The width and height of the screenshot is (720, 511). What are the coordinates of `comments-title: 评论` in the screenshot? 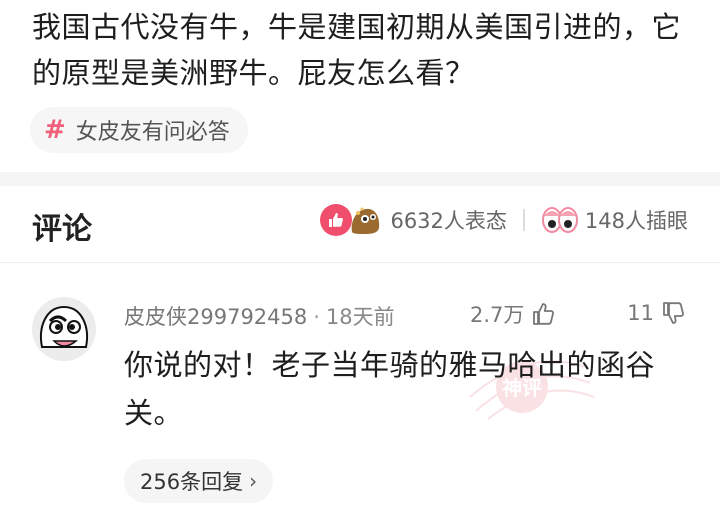 It's located at (62, 229).